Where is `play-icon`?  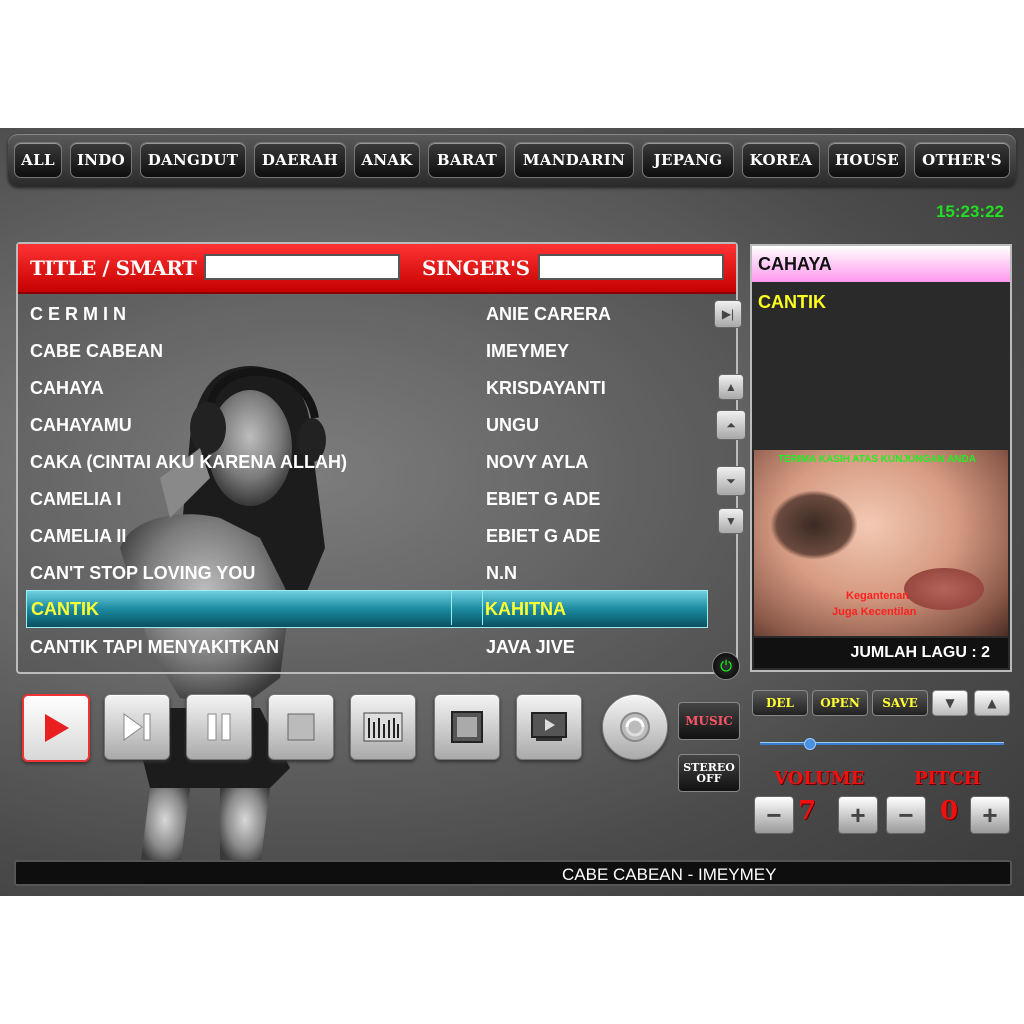
play-icon is located at coordinates (57, 728).